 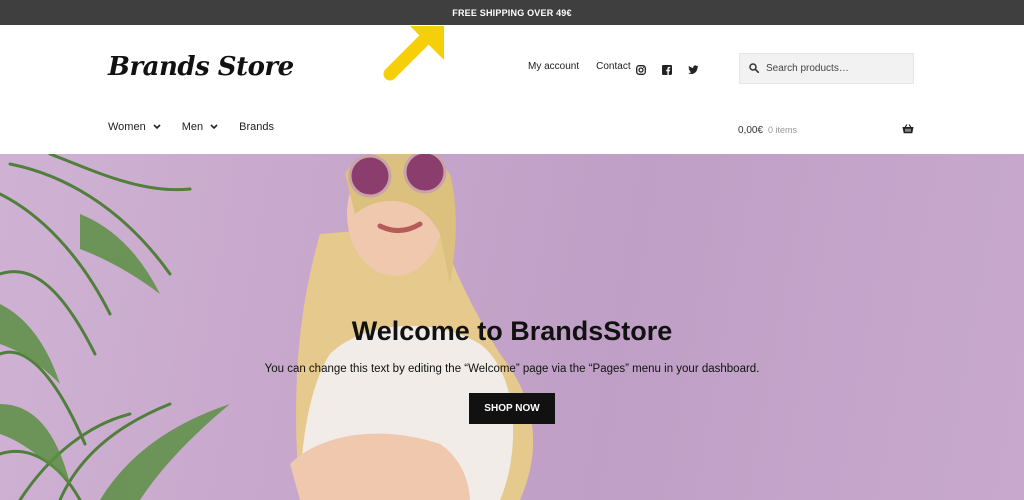 What do you see at coordinates (413, 53) in the screenshot?
I see `annotation-arrow-icon` at bounding box center [413, 53].